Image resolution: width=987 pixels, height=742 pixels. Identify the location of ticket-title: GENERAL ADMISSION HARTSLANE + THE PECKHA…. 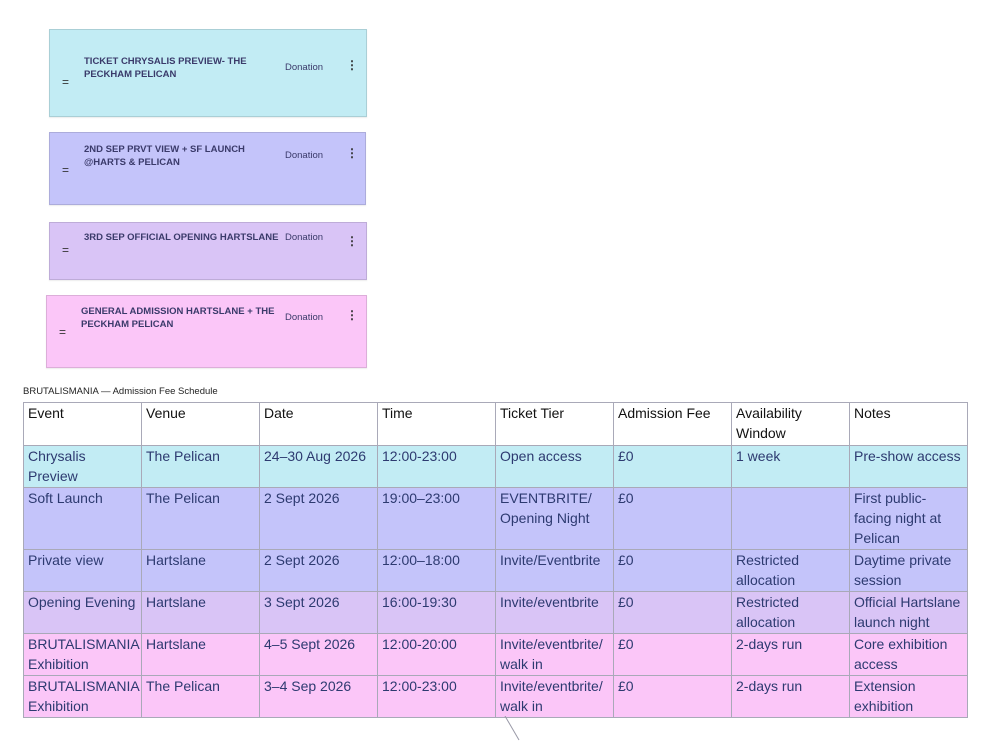
(178, 318).